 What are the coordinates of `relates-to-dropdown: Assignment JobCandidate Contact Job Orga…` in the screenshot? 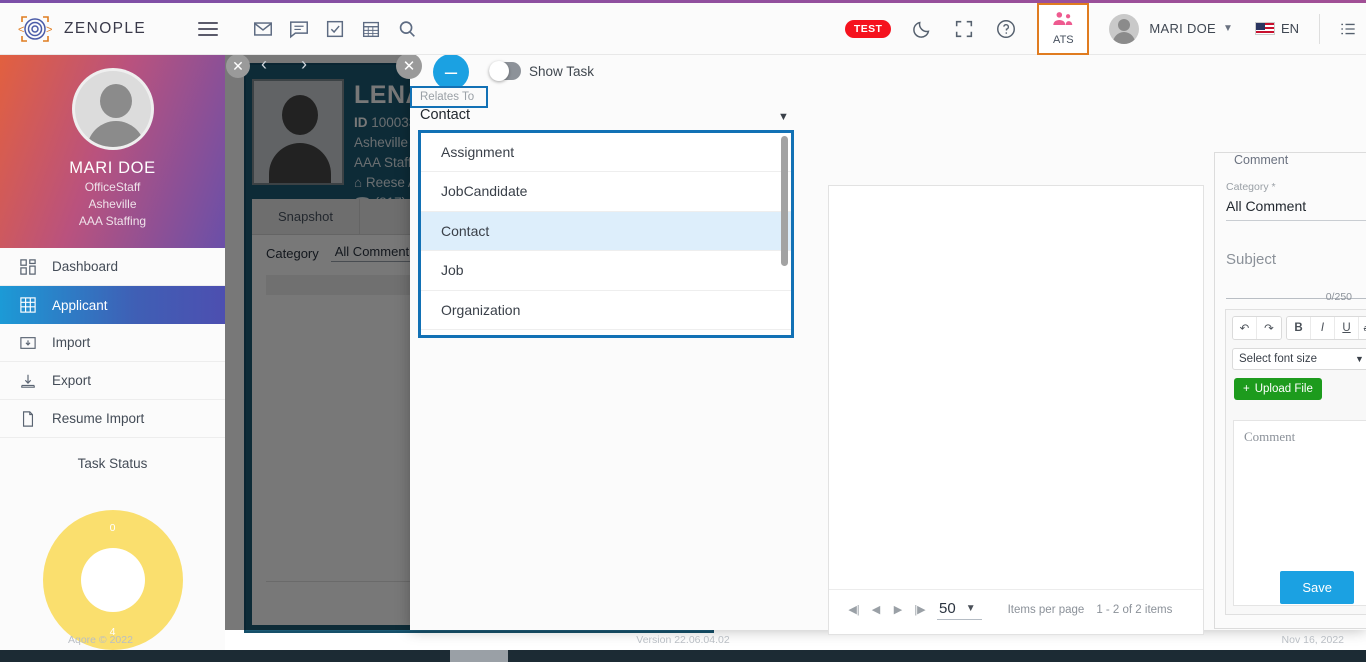 It's located at (606, 234).